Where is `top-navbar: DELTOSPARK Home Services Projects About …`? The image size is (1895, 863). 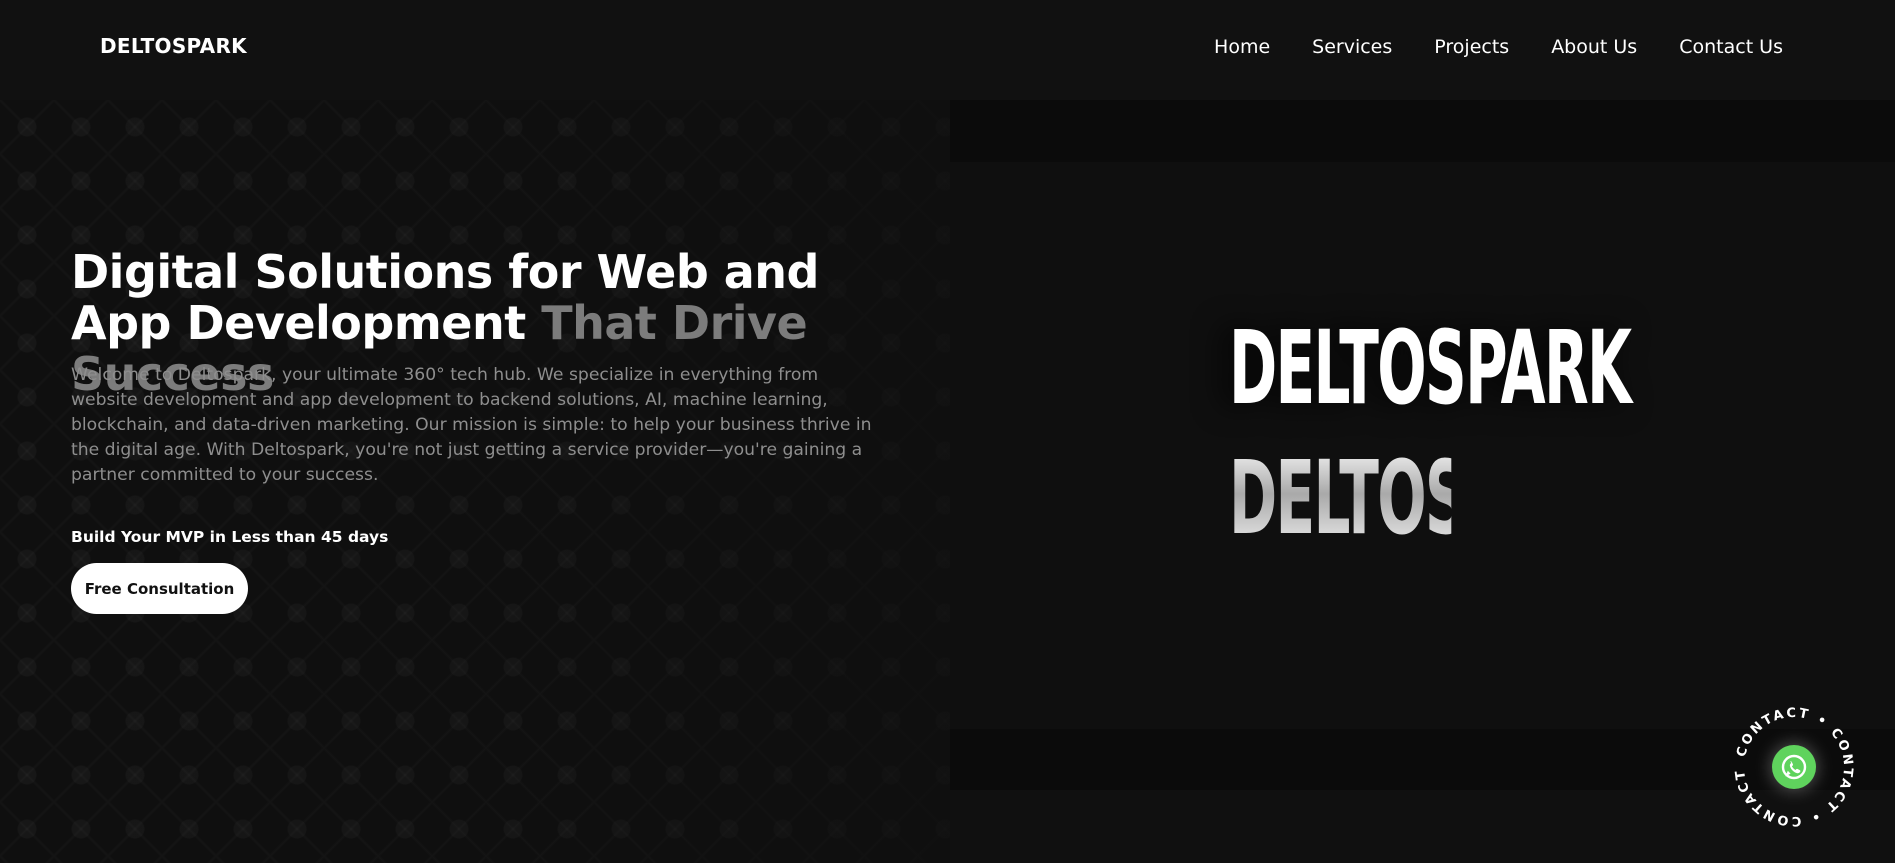
top-navbar: DELTOSPARK Home Services Projects About … is located at coordinates (947, 50).